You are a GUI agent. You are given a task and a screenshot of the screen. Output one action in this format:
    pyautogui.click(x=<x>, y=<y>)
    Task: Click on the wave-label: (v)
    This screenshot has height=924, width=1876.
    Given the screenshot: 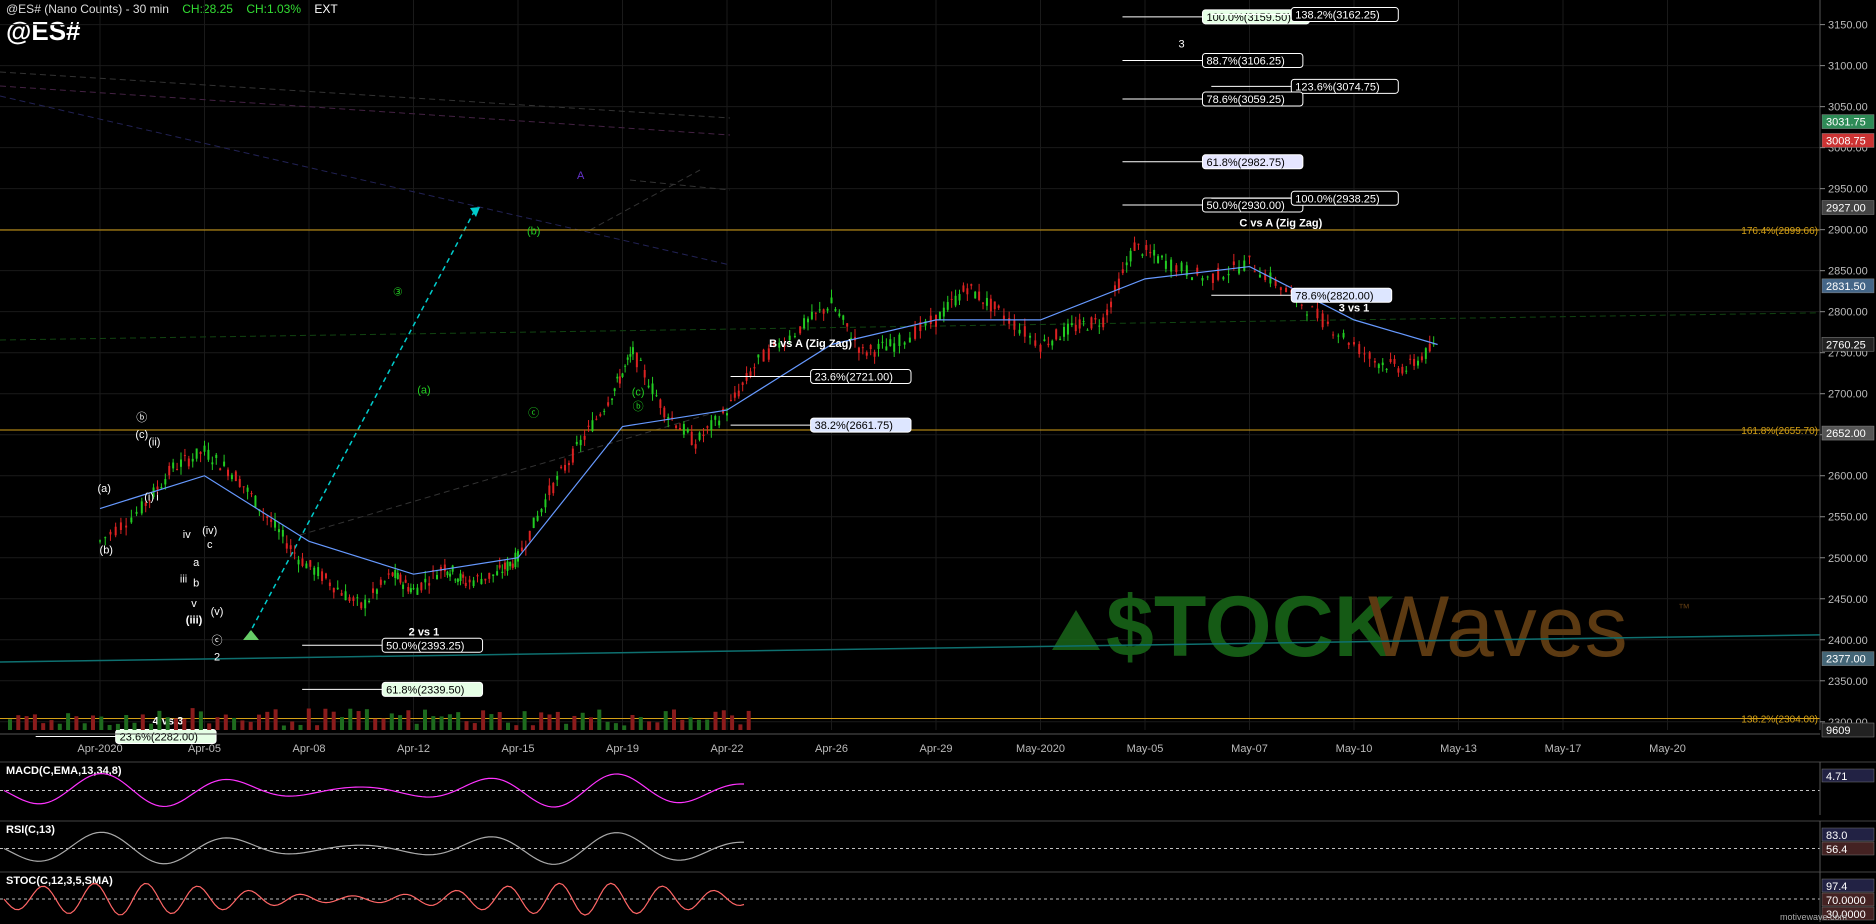 What is the action you would take?
    pyautogui.click(x=217, y=612)
    